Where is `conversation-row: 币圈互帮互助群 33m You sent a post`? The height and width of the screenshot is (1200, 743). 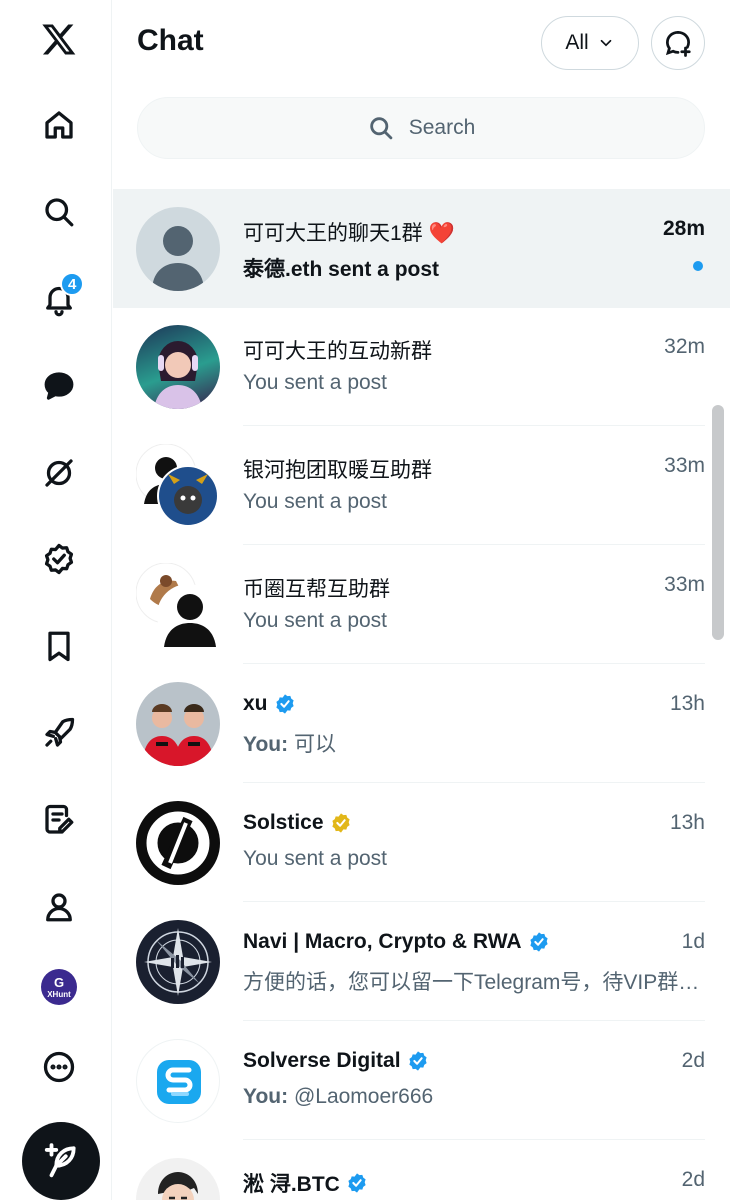 conversation-row: 币圈互帮互助群 33m You sent a post is located at coordinates (421, 604).